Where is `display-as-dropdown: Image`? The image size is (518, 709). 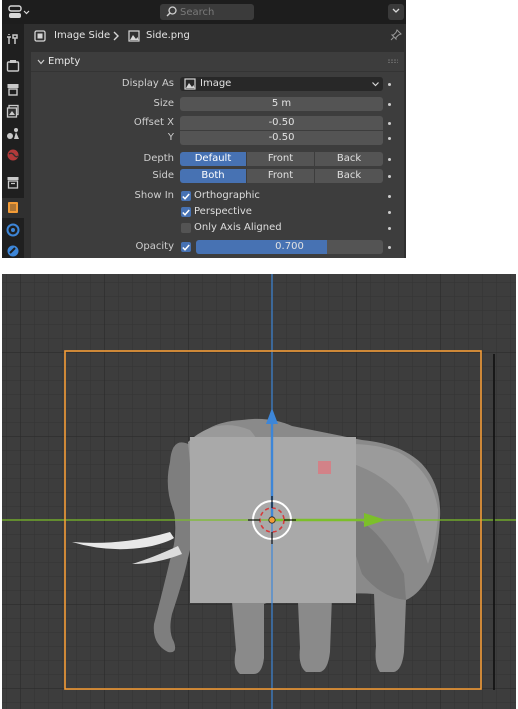 display-as-dropdown: Image is located at coordinates (281, 84).